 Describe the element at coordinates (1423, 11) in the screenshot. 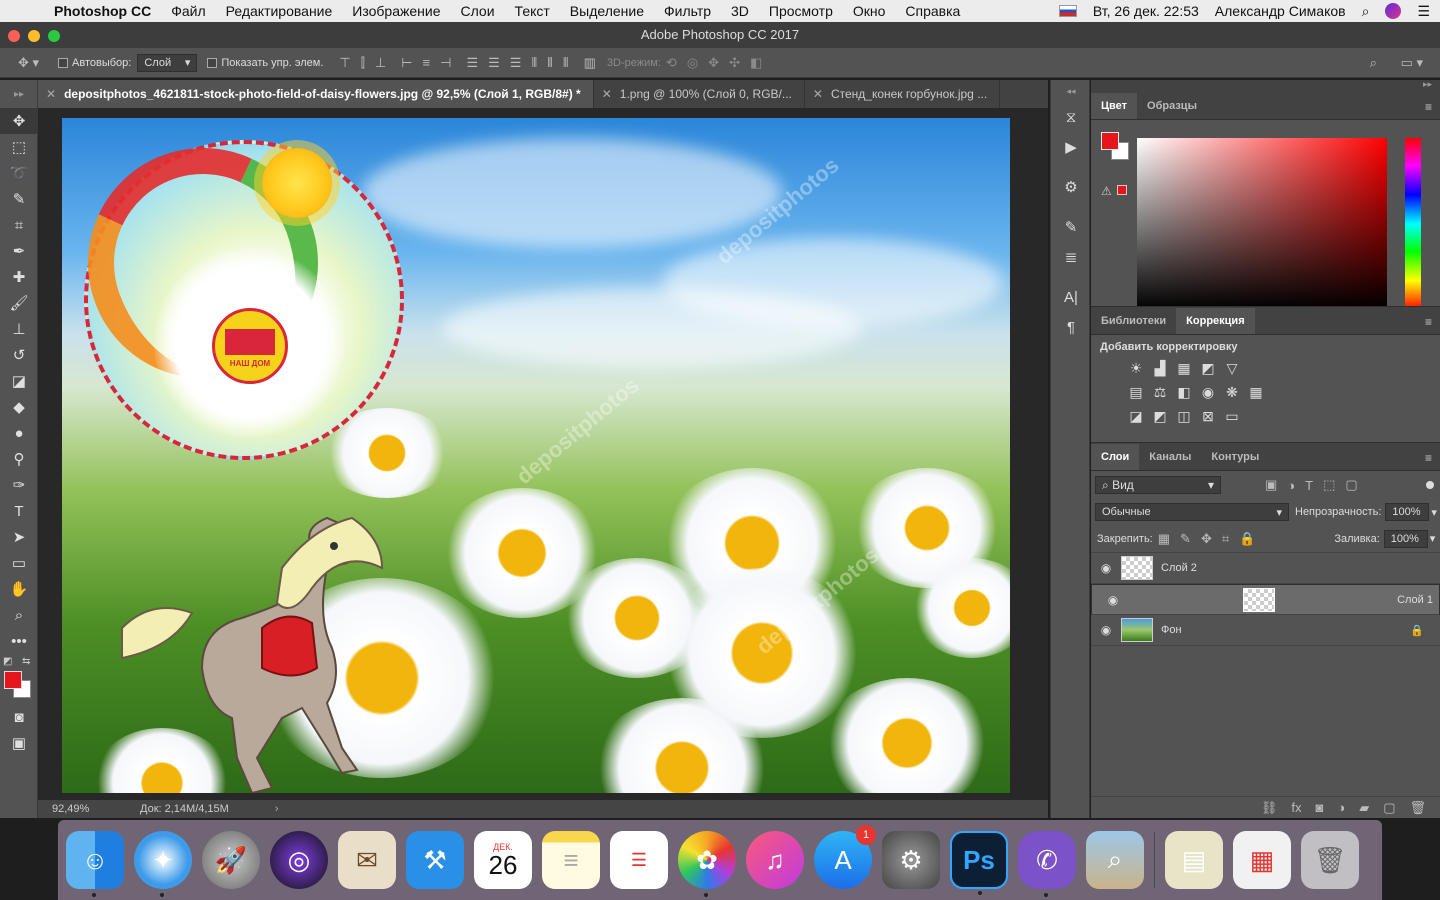

I see `notification-center-icon: ☰` at that location.